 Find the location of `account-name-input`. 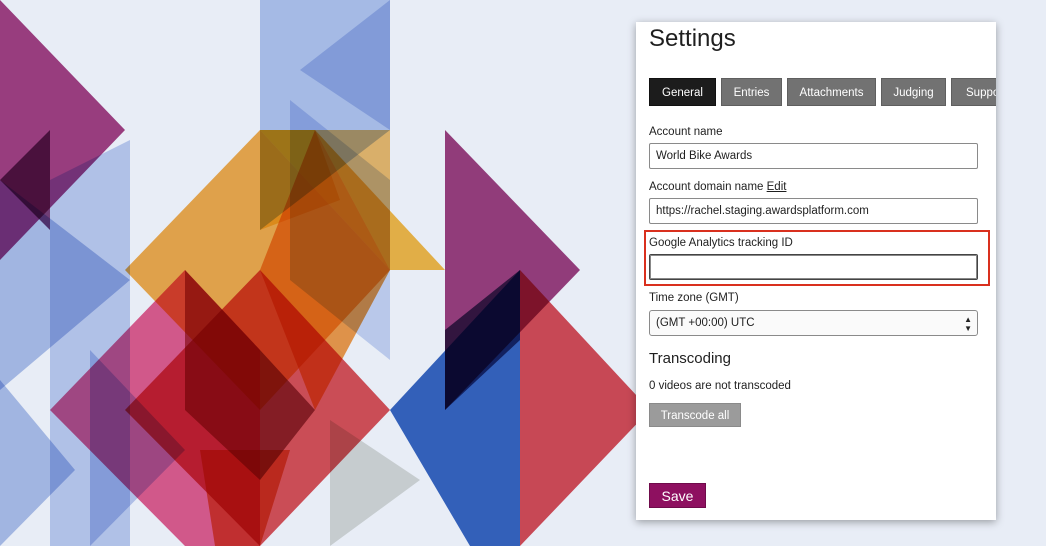

account-name-input is located at coordinates (813, 156).